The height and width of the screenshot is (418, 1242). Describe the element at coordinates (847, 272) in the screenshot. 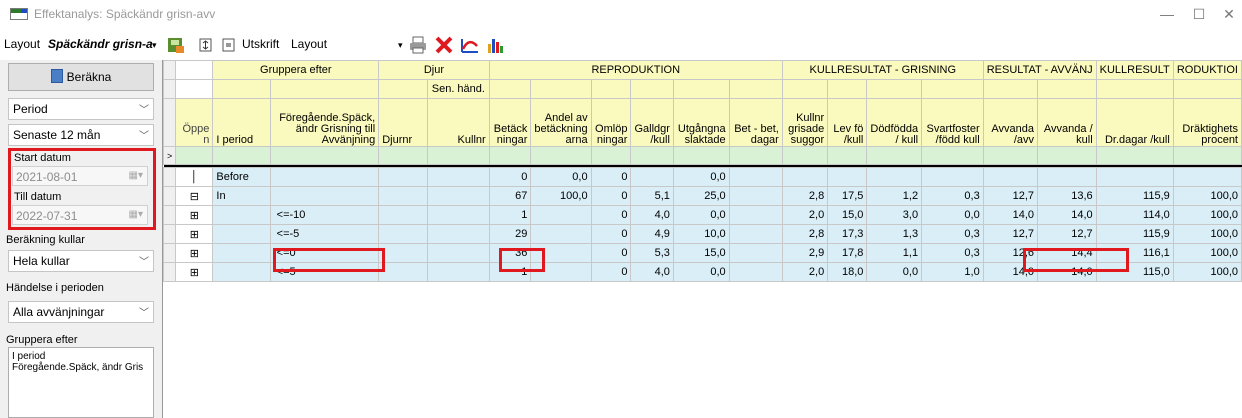

I see `cell-lev: 18,0` at that location.